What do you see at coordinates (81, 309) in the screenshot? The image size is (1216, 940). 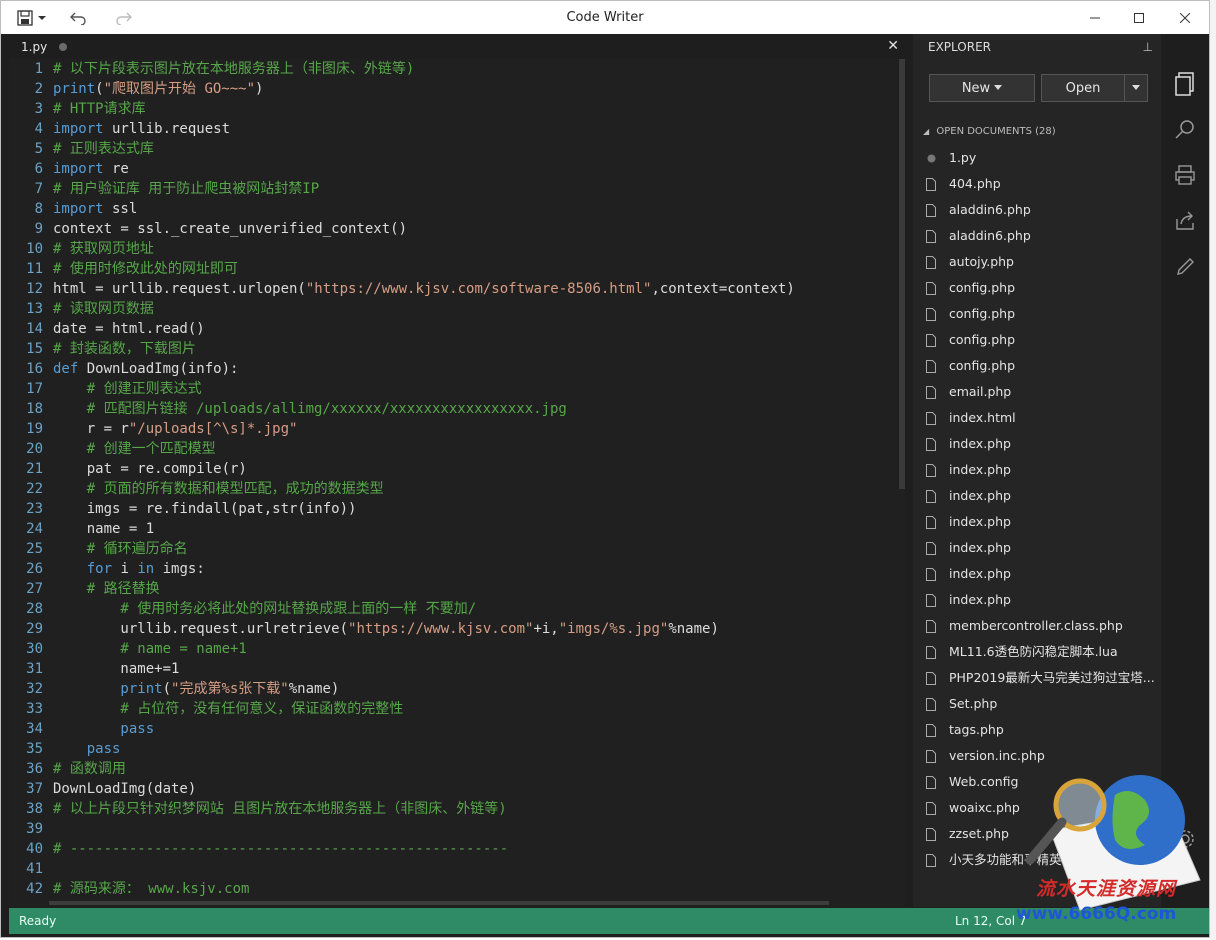 I see `code-line: 13 # 读取网页数据` at bounding box center [81, 309].